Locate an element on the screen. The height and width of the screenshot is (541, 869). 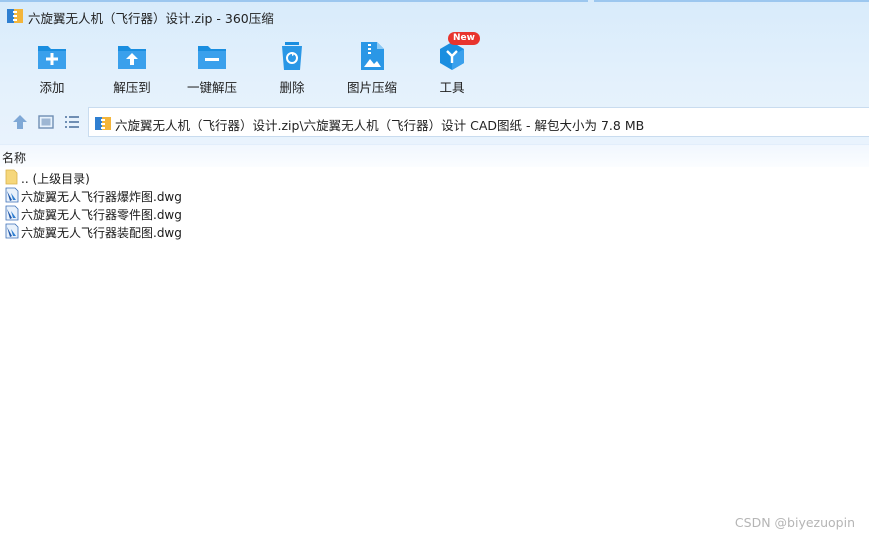
toolbar: 添加 解压到 一键解压 删除 图片压缩 New 工具 is located at coordinates (434, 65).